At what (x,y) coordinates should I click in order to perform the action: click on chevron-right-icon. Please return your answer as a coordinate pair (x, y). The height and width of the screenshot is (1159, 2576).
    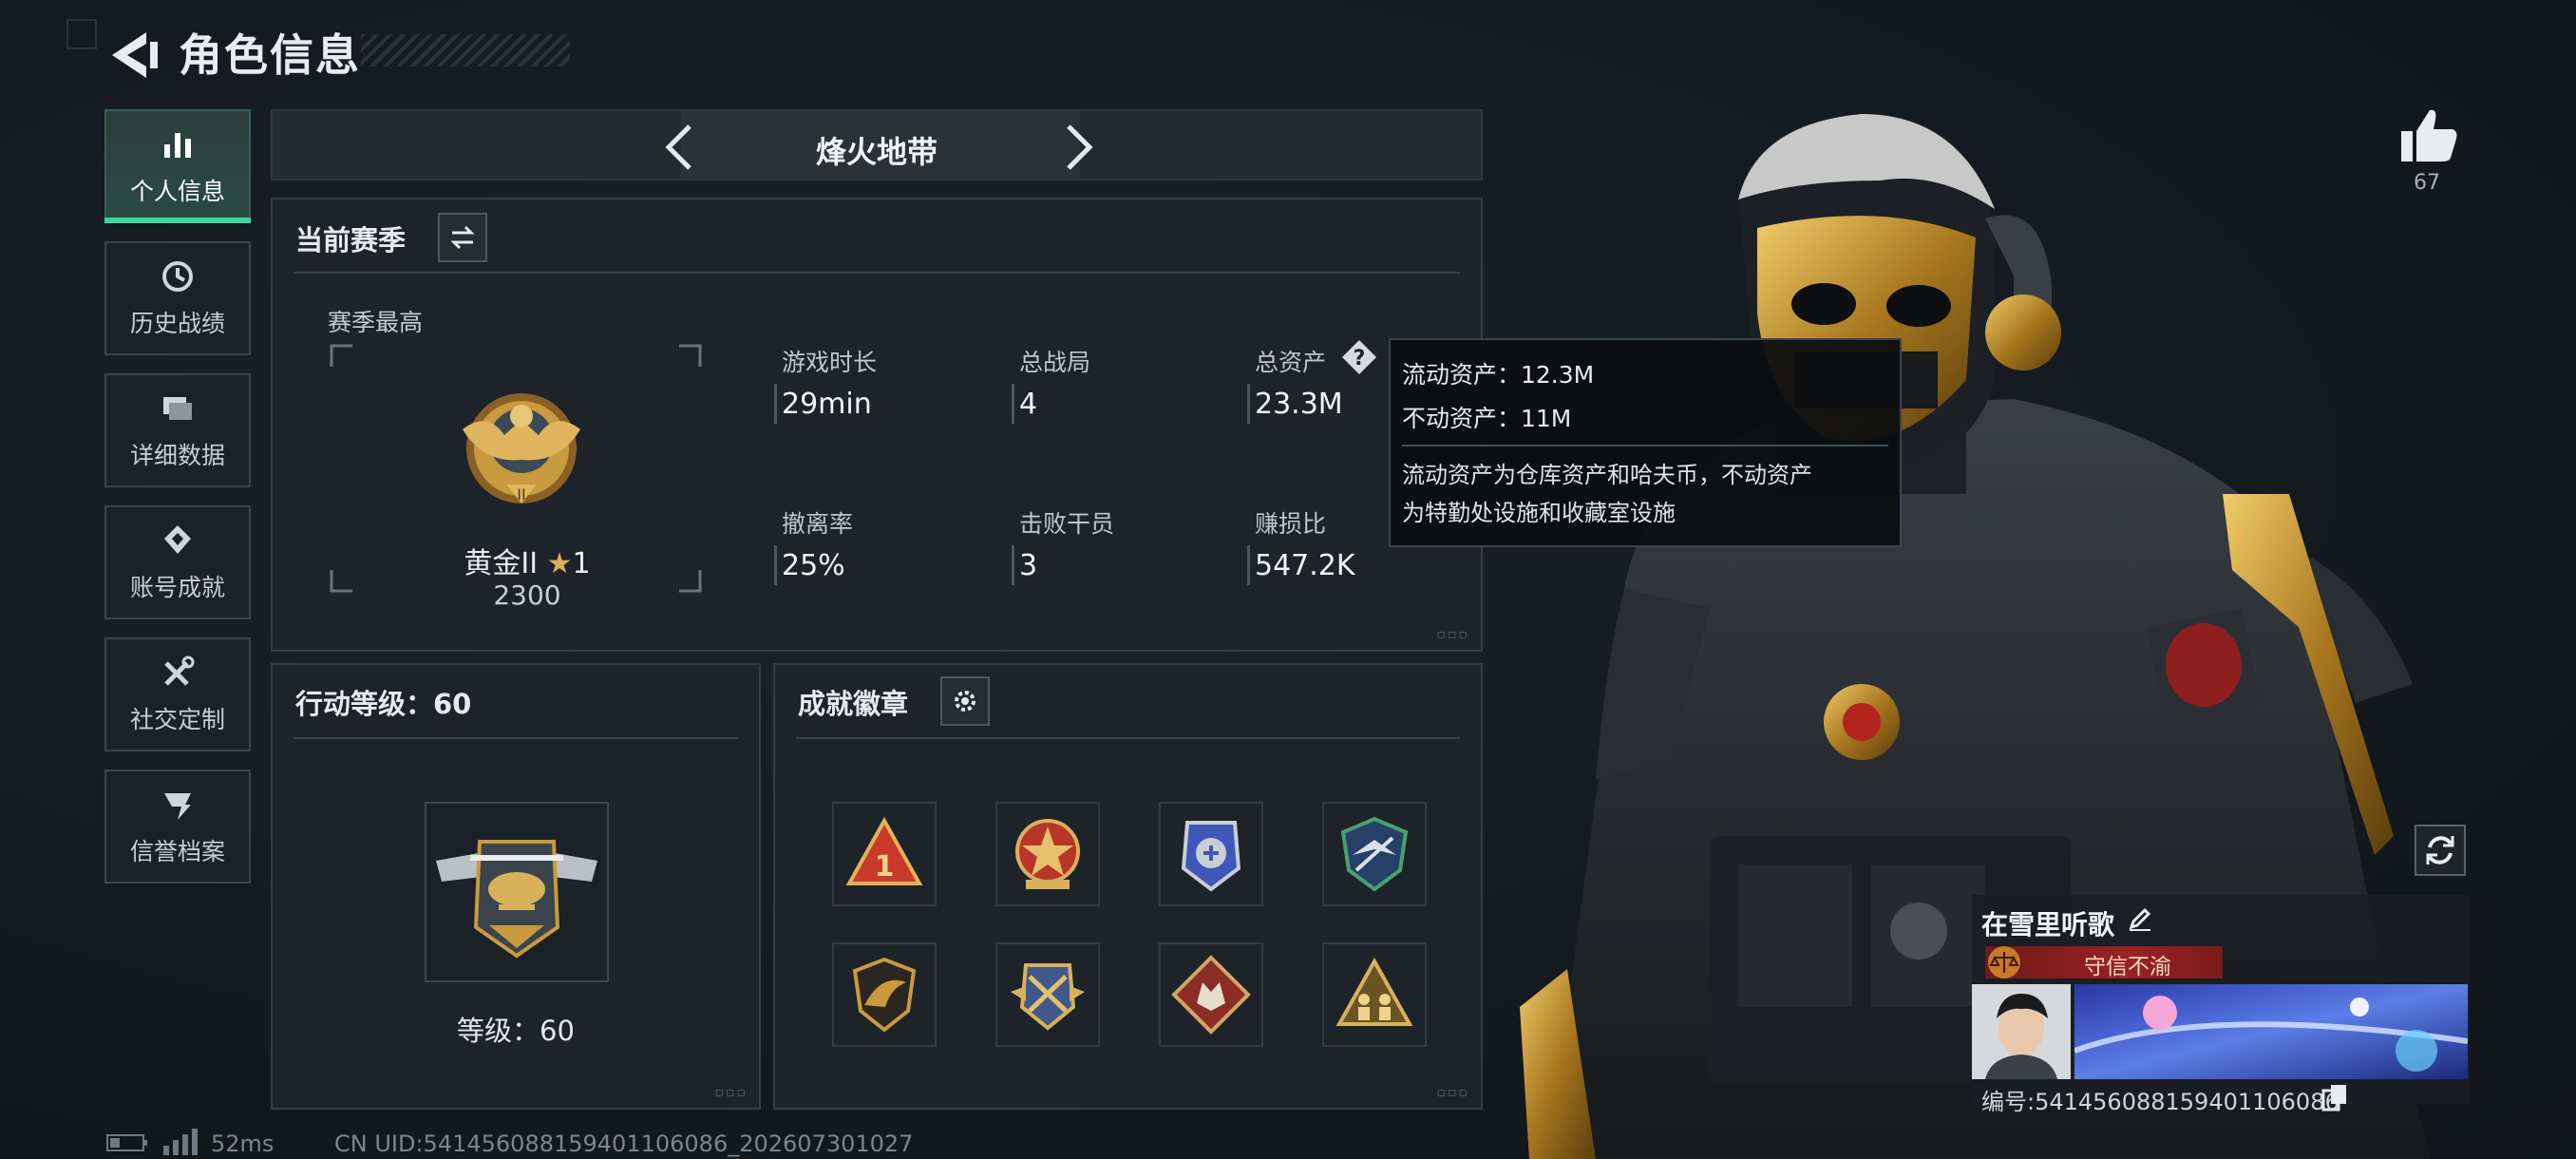
    Looking at the image, I should click on (1077, 147).